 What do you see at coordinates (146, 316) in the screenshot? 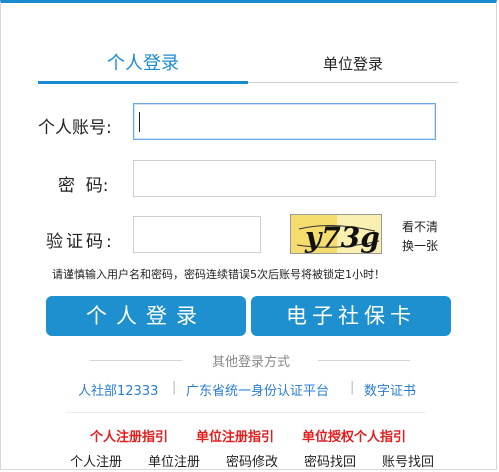
I see `personal-login-button: 个人登录` at bounding box center [146, 316].